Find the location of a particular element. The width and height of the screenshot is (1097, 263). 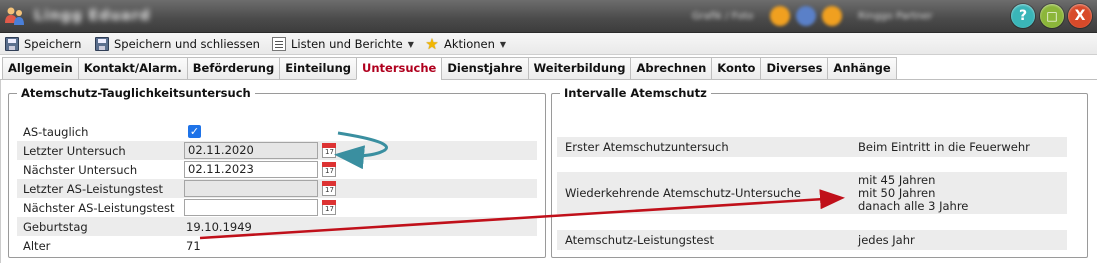

tab-einteilung: Einteilung is located at coordinates (318, 68).